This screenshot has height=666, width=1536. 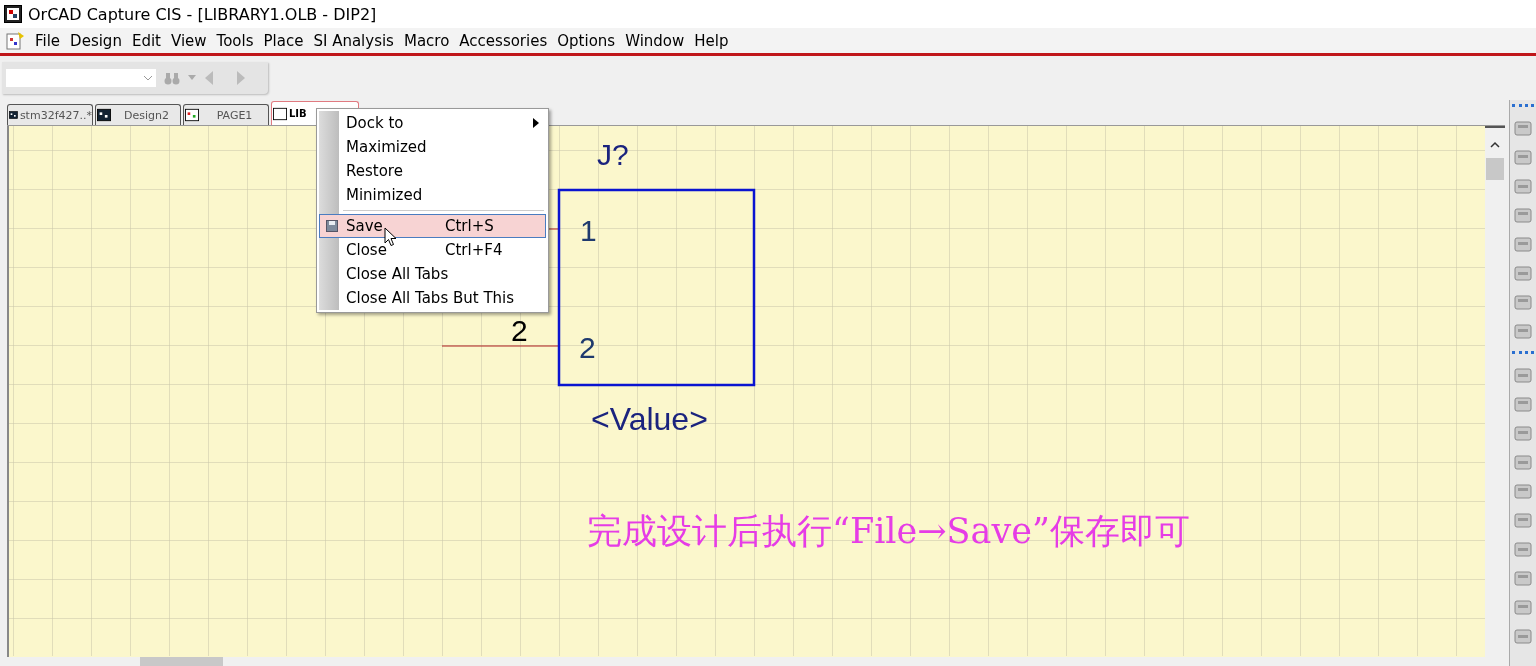 I want to click on menu-item: Maximized, so click(x=432, y=147).